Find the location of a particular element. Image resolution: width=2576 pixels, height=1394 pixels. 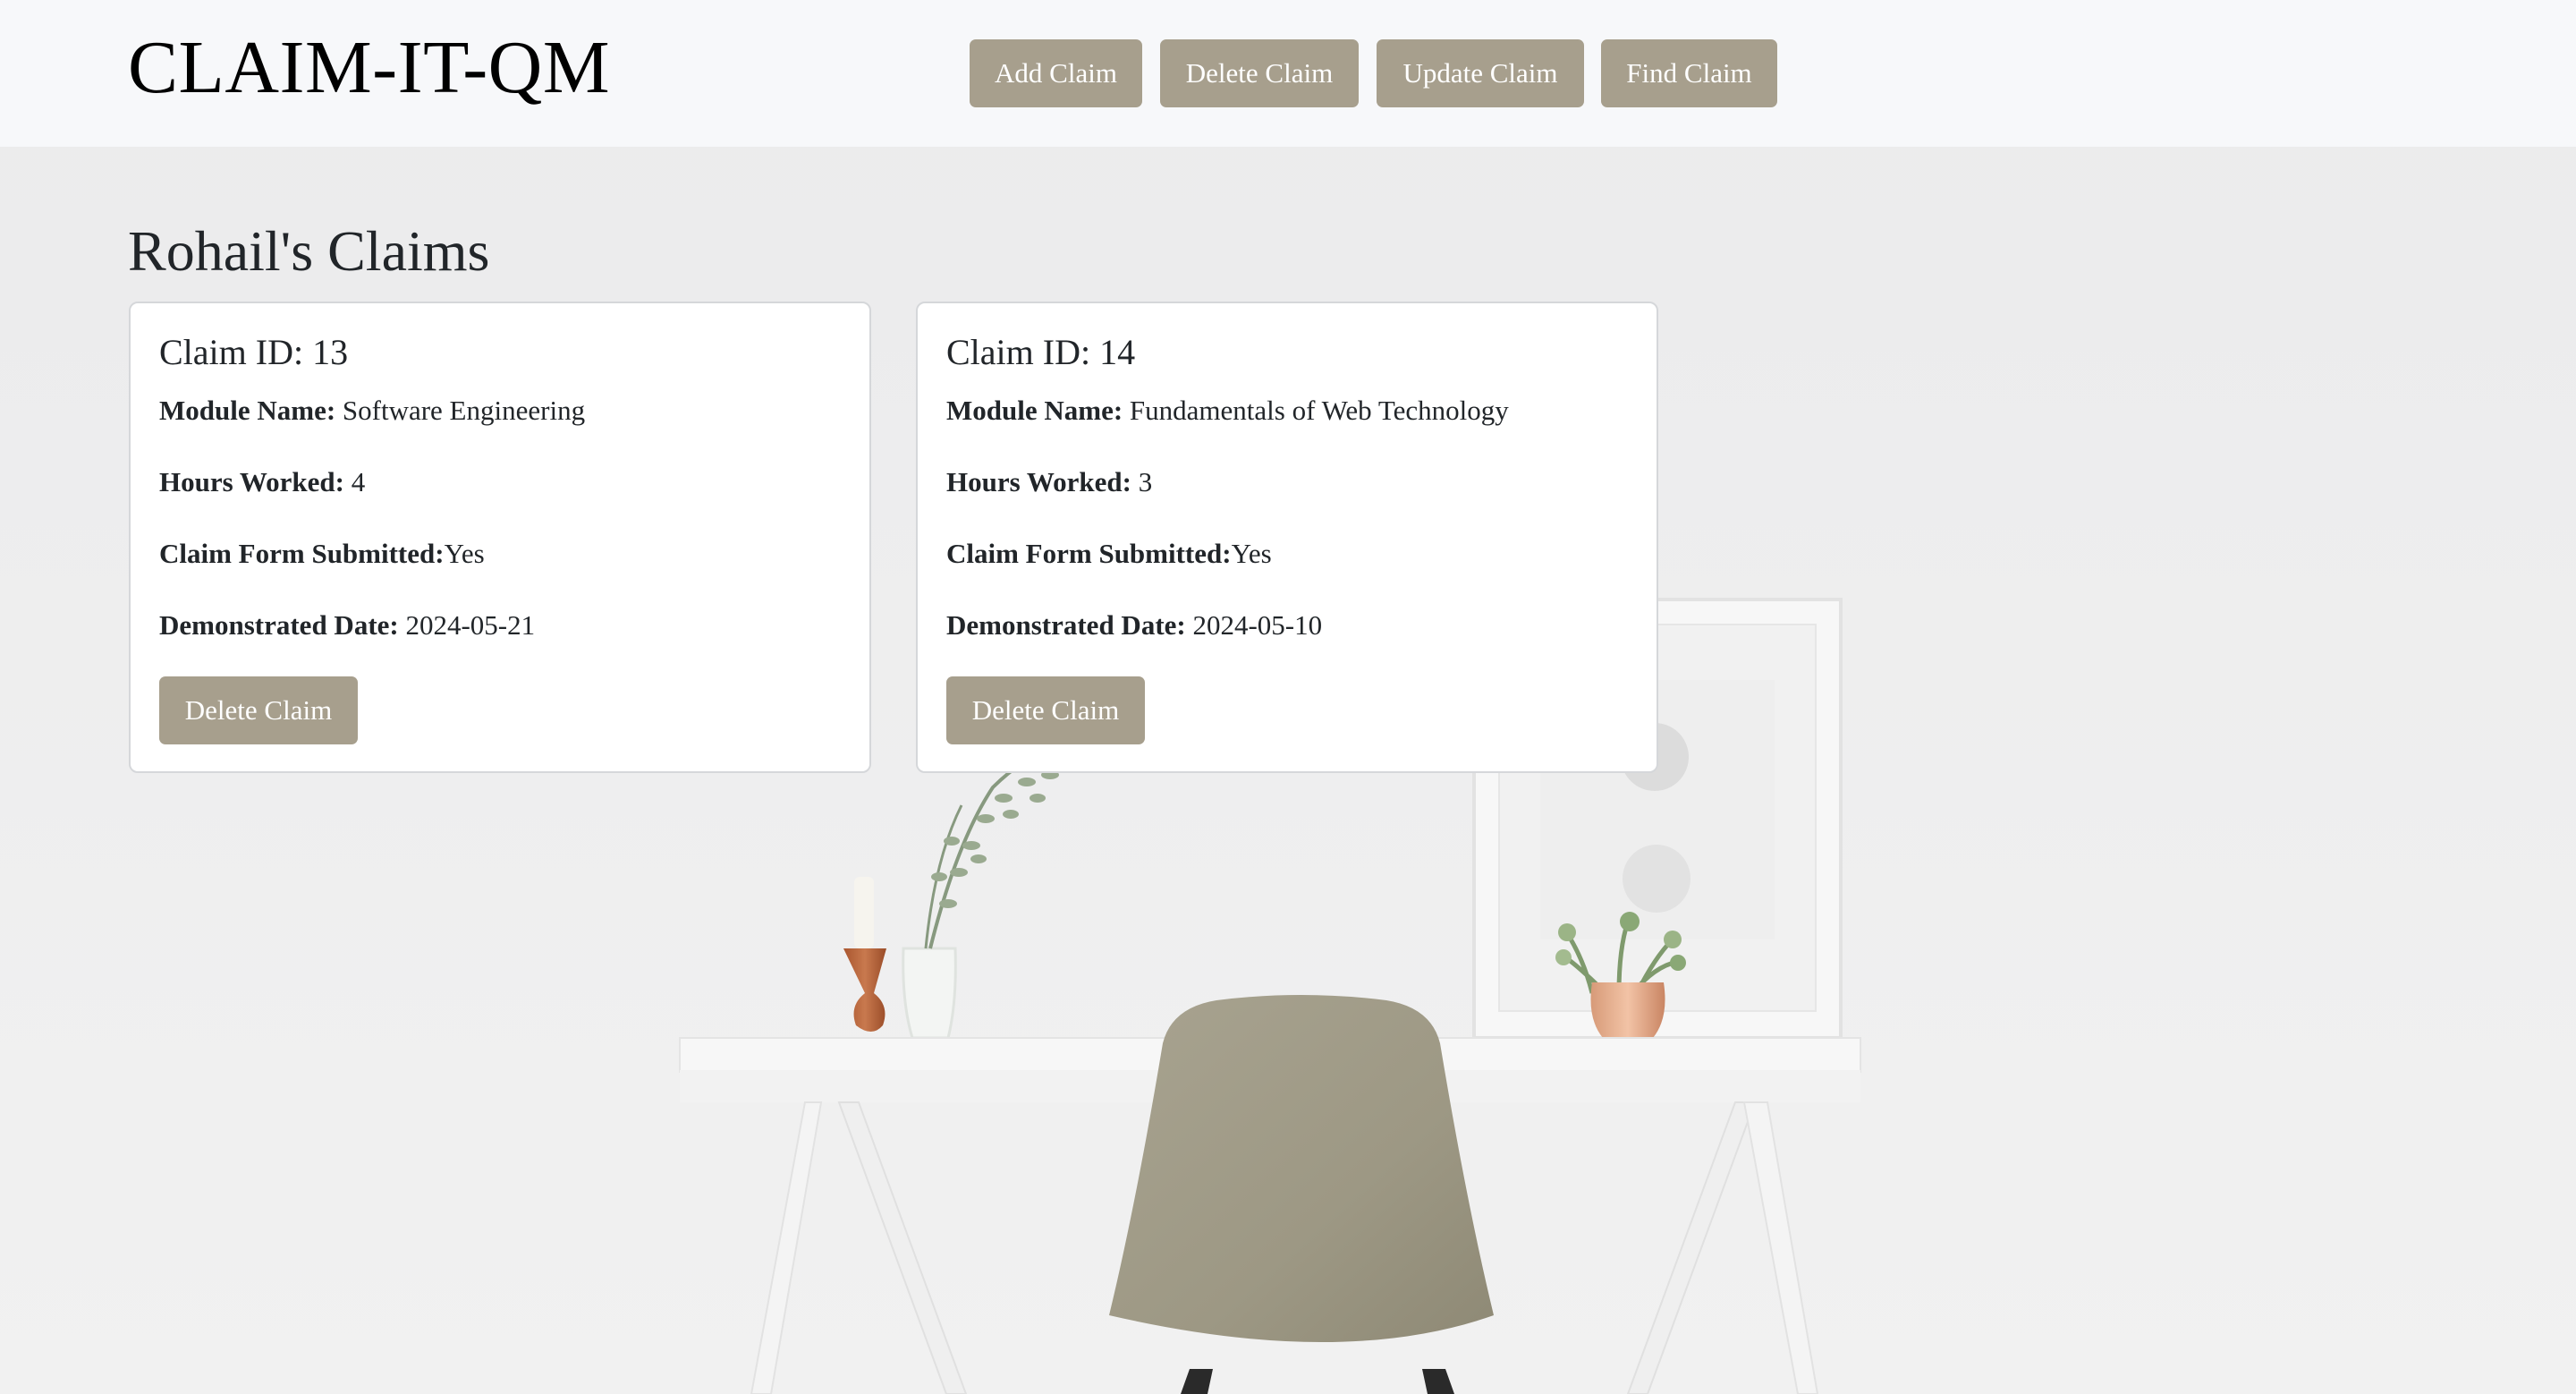

update-claim-button: Update Claim is located at coordinates (1480, 73).